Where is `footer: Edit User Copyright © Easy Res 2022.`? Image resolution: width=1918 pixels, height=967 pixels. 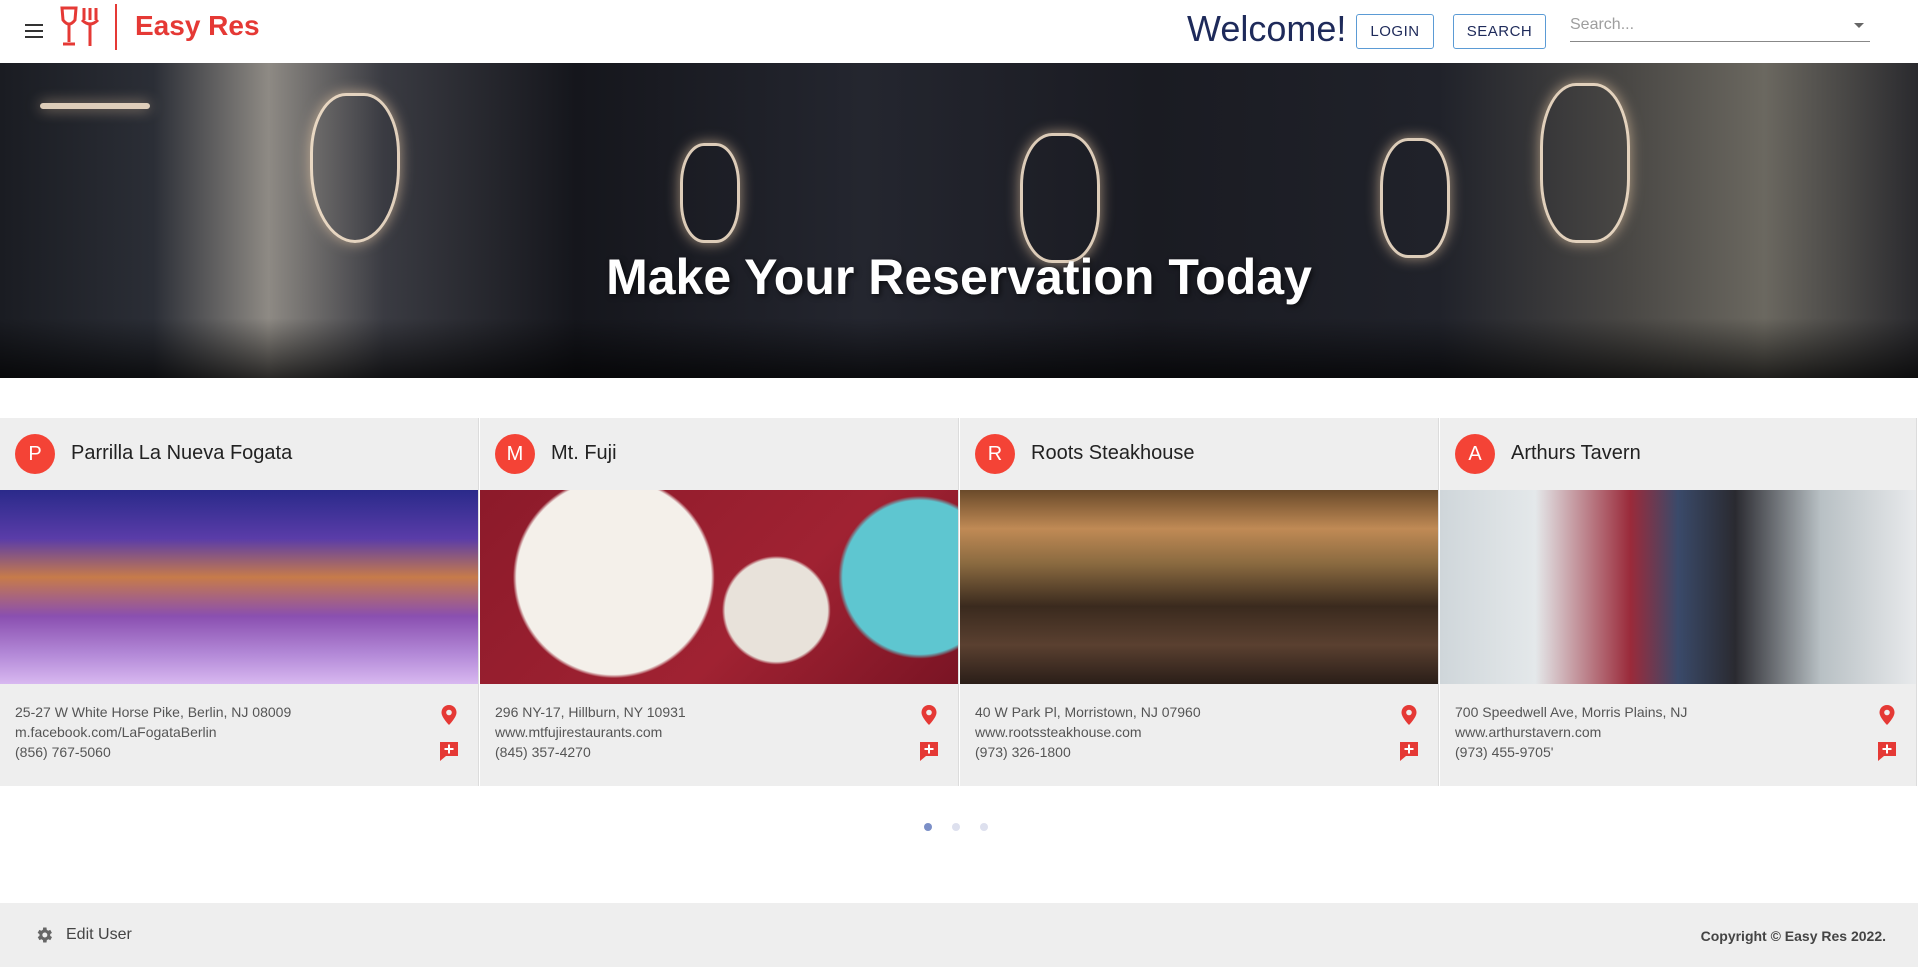 footer: Edit User Copyright © Easy Res 2022. is located at coordinates (959, 935).